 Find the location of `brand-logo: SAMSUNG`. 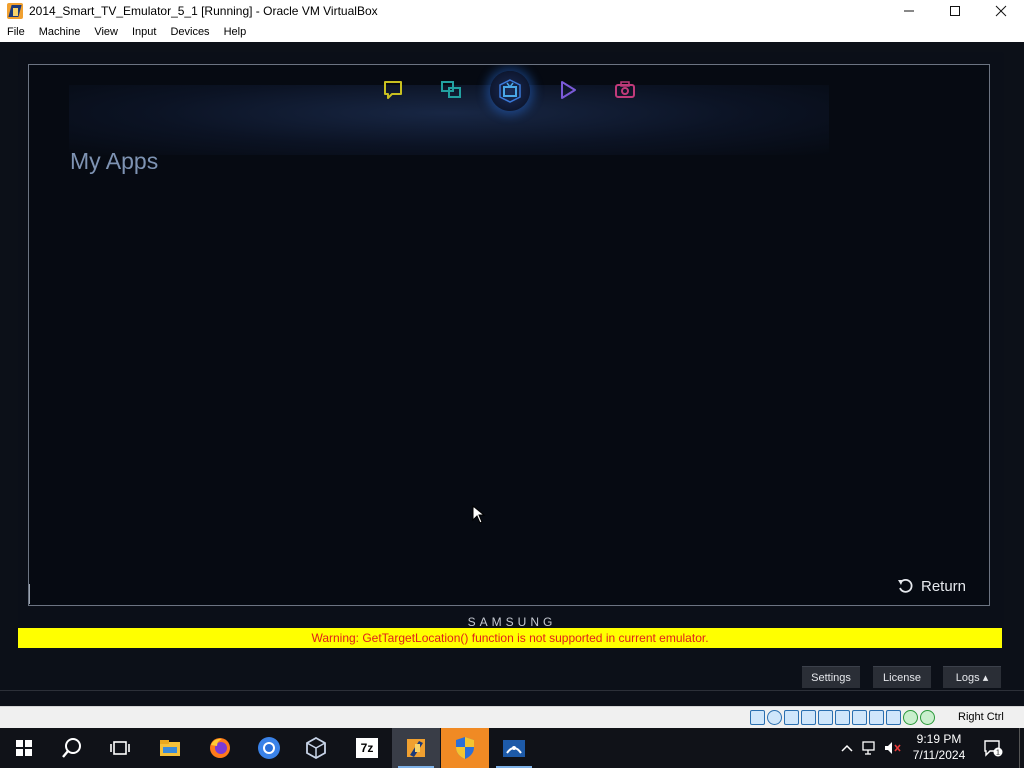

brand-logo: SAMSUNG is located at coordinates (512, 622).